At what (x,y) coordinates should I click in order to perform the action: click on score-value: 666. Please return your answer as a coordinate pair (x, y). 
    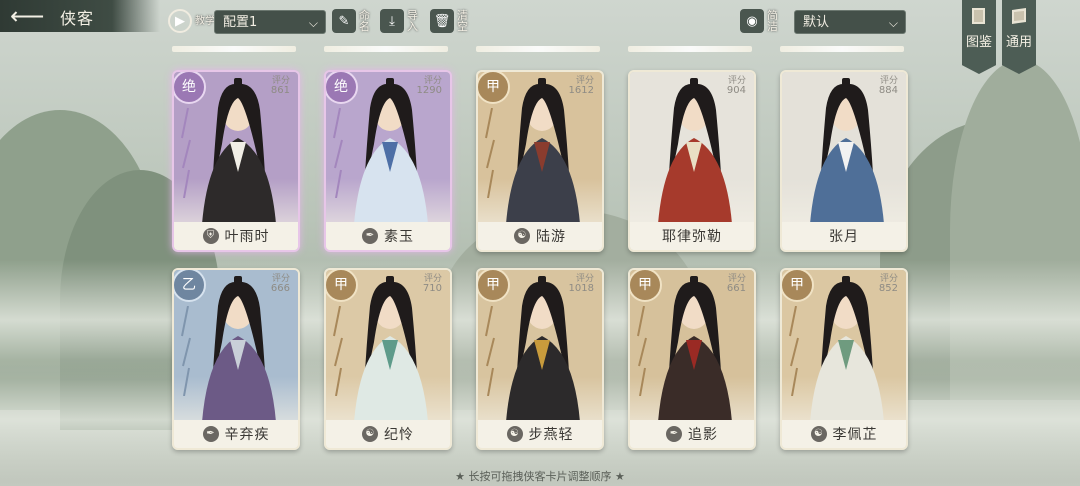
    Looking at the image, I should click on (280, 288).